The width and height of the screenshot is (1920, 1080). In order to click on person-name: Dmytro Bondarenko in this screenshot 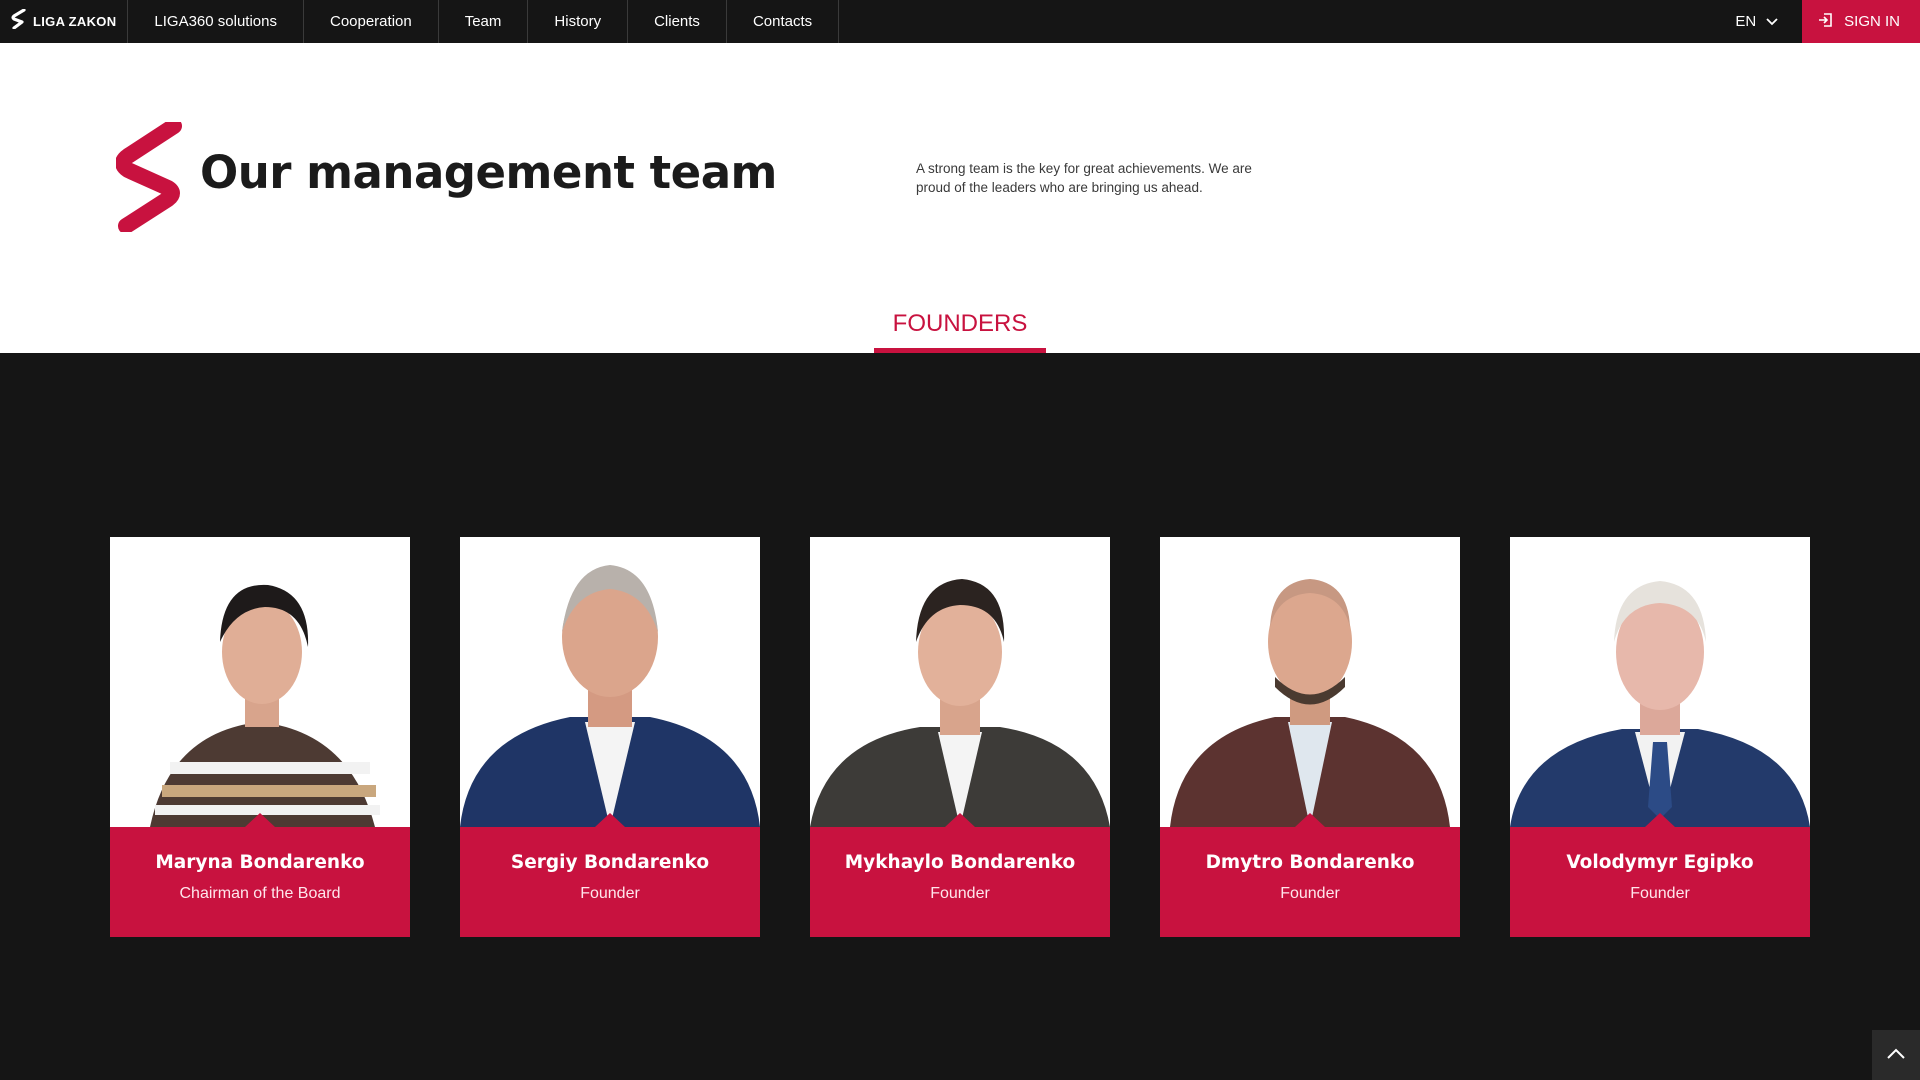, I will do `click(1310, 862)`.